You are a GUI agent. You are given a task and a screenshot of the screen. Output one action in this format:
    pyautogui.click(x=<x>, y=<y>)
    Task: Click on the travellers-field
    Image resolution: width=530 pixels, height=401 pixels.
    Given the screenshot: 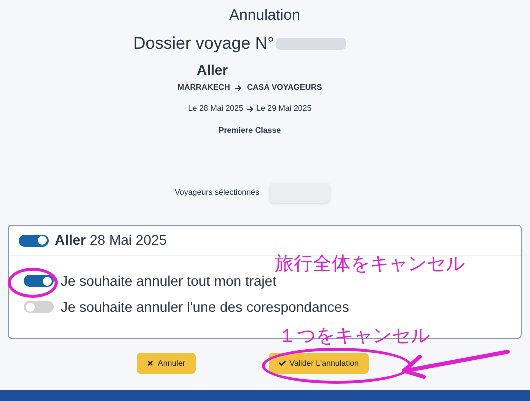 What is the action you would take?
    pyautogui.click(x=300, y=193)
    